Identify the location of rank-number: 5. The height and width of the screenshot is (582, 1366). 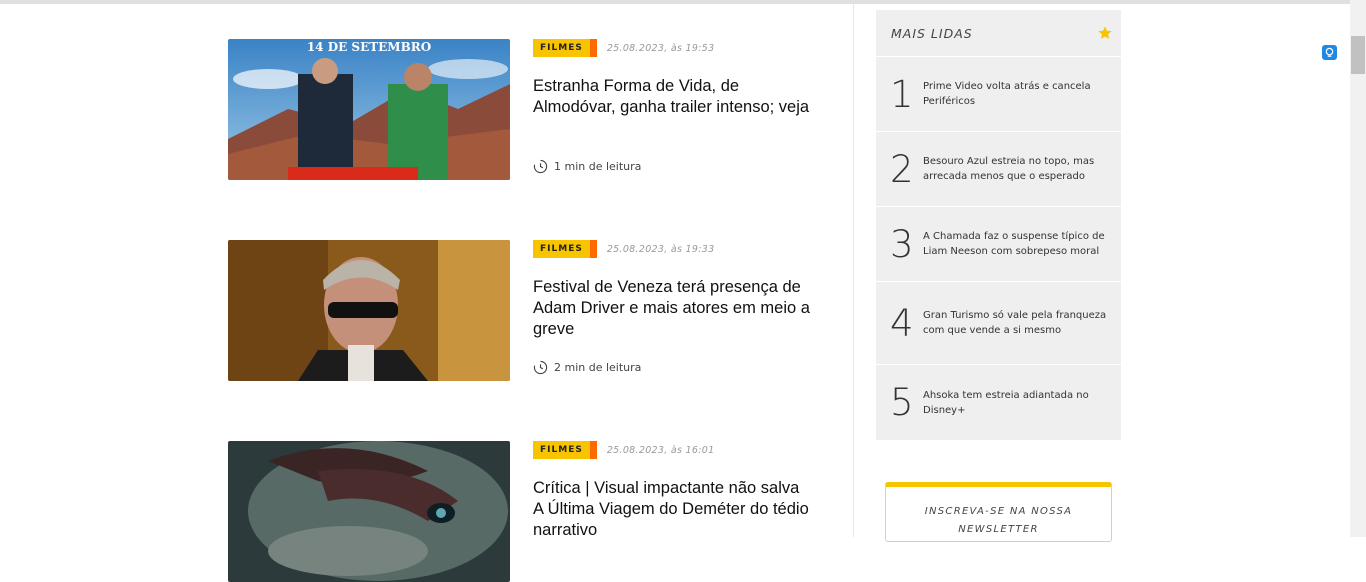
(902, 402).